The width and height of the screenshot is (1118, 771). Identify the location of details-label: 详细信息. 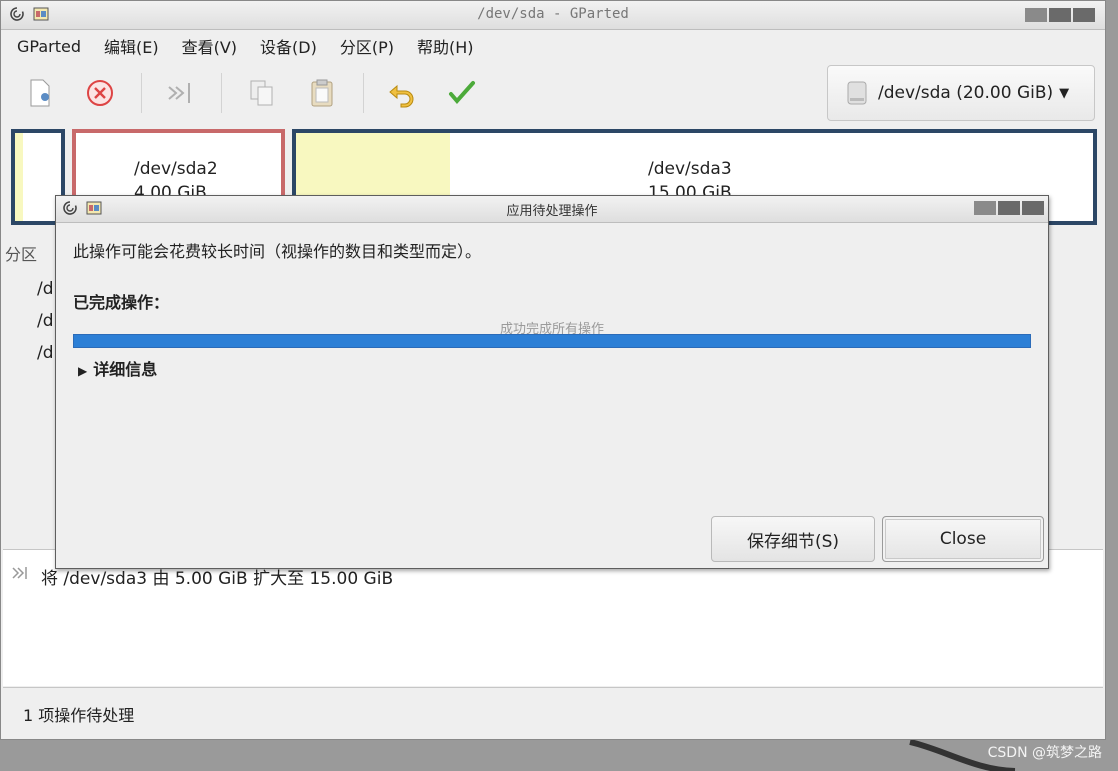
(125, 369).